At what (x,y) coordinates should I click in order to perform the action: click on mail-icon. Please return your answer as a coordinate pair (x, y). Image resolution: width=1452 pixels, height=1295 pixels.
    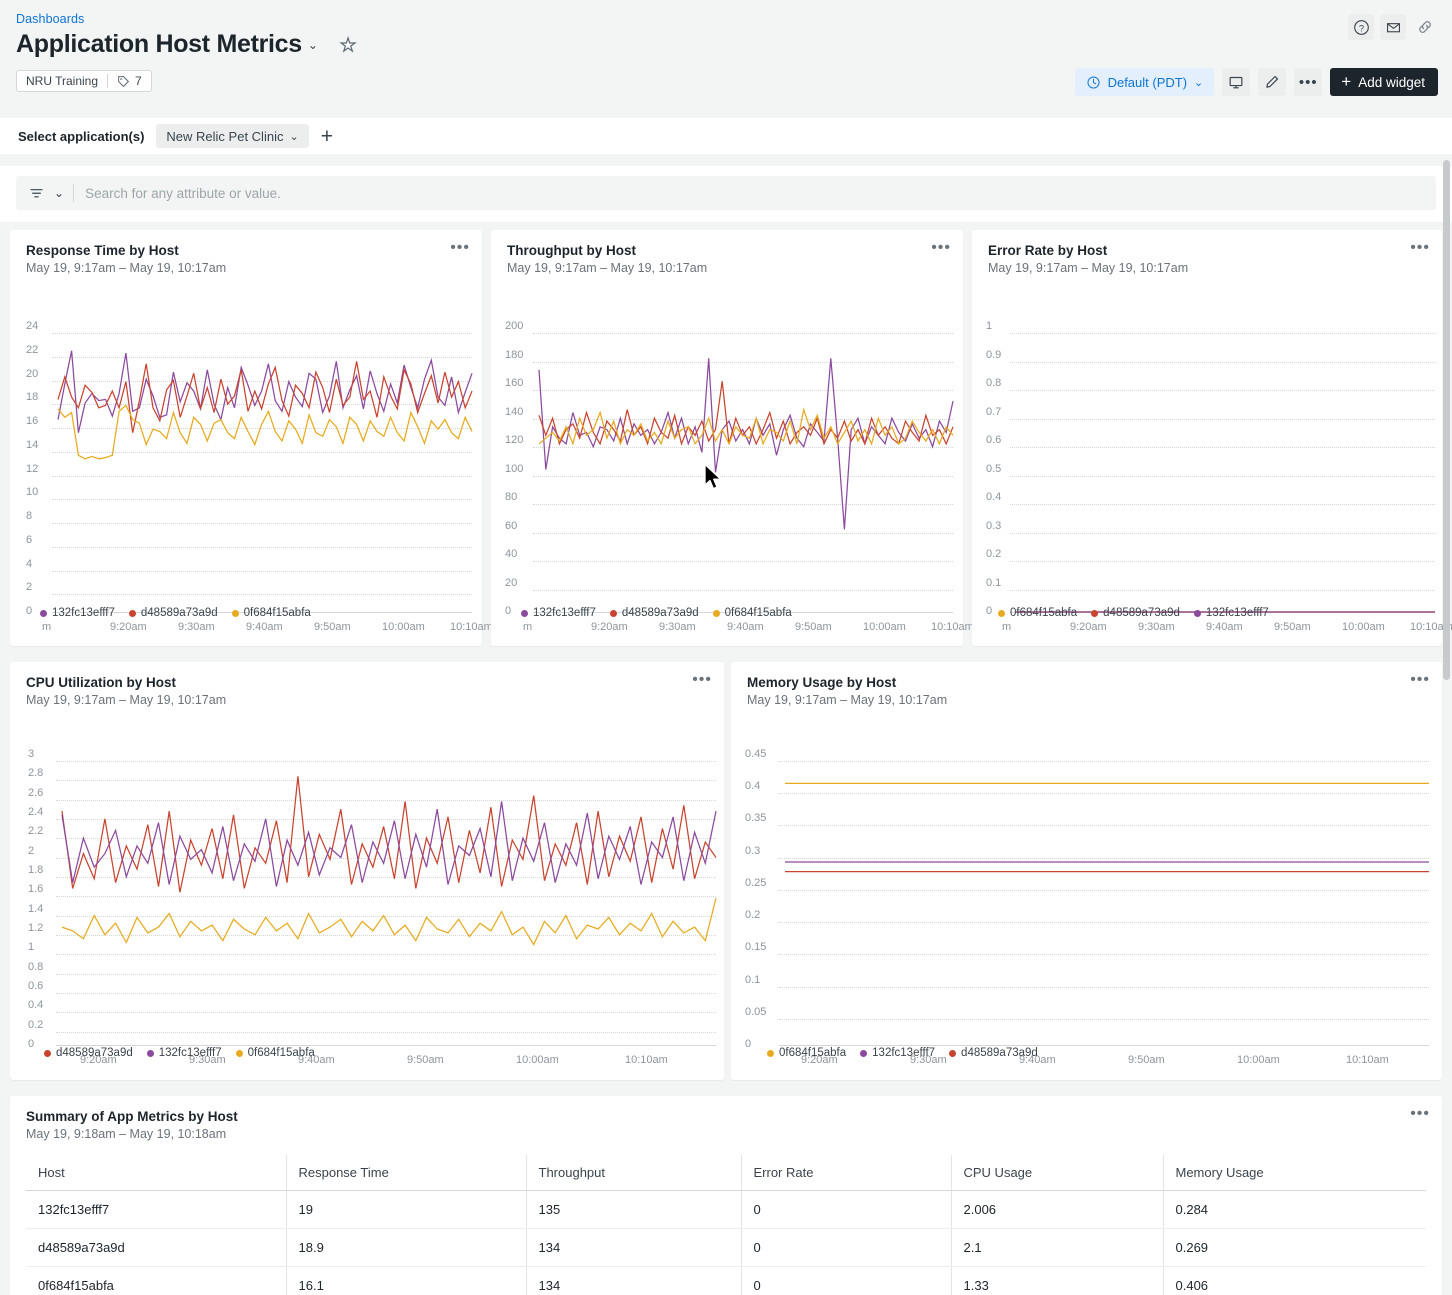
    Looking at the image, I should click on (1393, 27).